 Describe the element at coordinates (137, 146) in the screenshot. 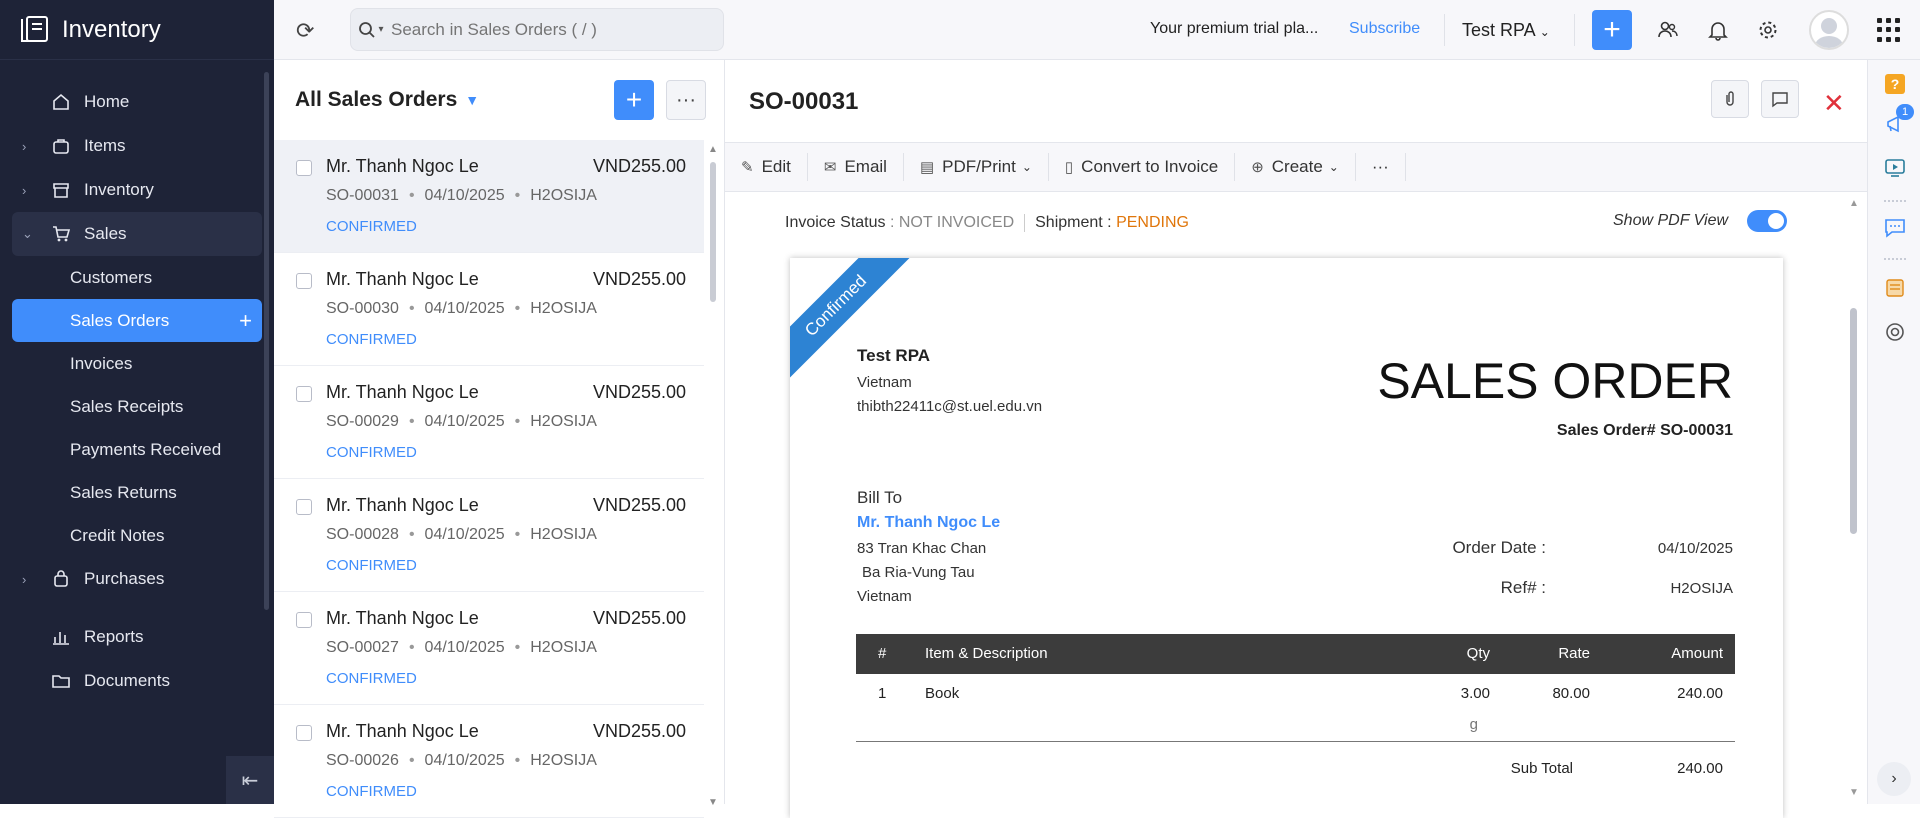

I see `sidebar-item-items: › Items` at that location.